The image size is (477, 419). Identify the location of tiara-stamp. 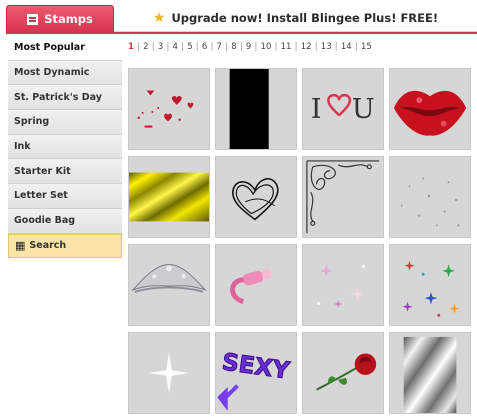
(169, 285).